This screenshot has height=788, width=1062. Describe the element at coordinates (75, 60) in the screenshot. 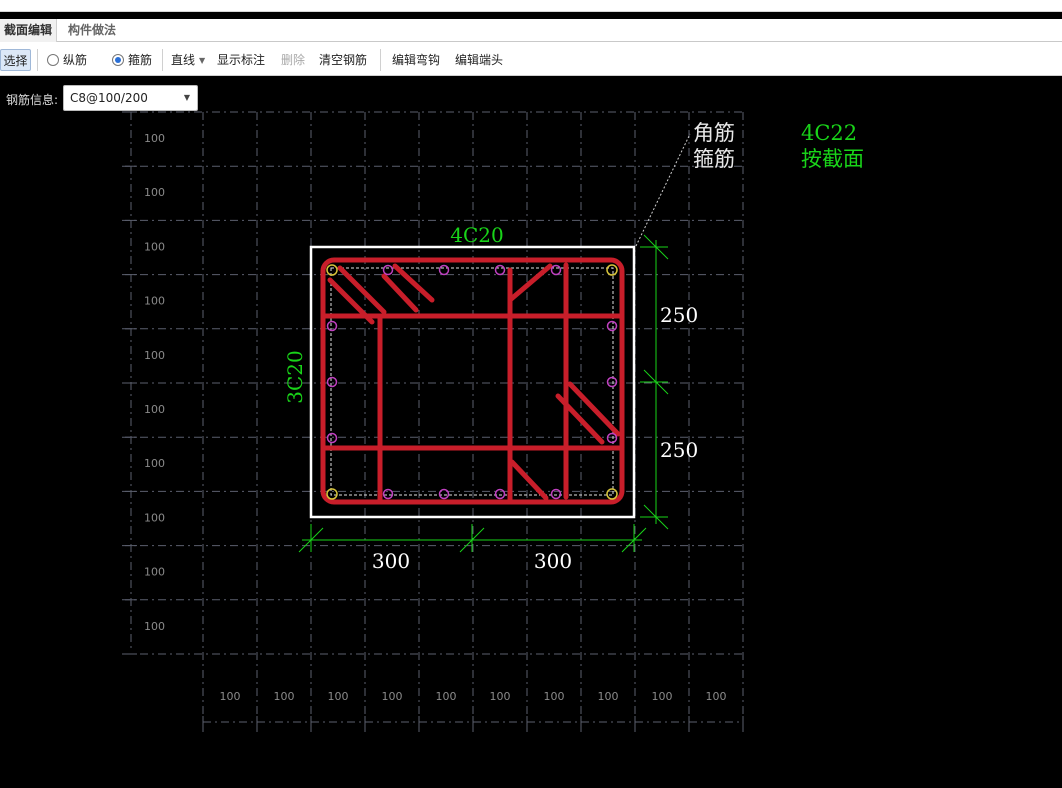

I see `radio-longitudinal-label: 纵筋` at that location.